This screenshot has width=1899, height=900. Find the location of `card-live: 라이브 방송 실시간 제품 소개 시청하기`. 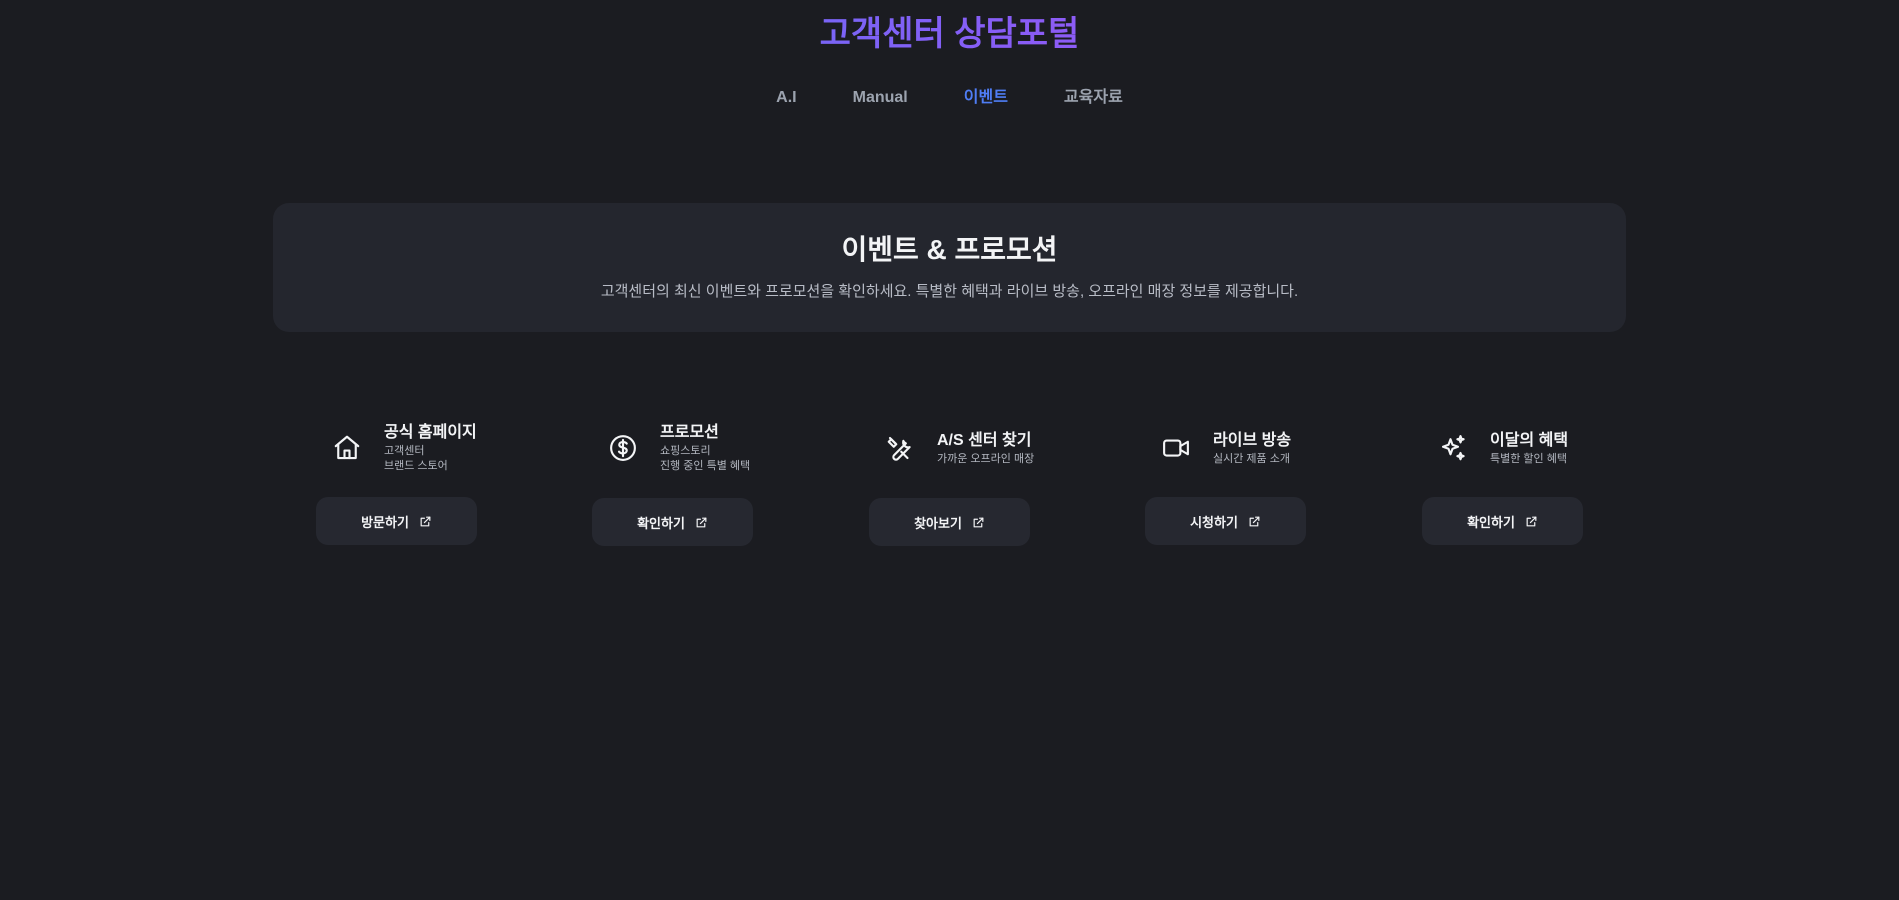

card-live: 라이브 방송 실시간 제품 소개 시청하기 is located at coordinates (1245, 483).